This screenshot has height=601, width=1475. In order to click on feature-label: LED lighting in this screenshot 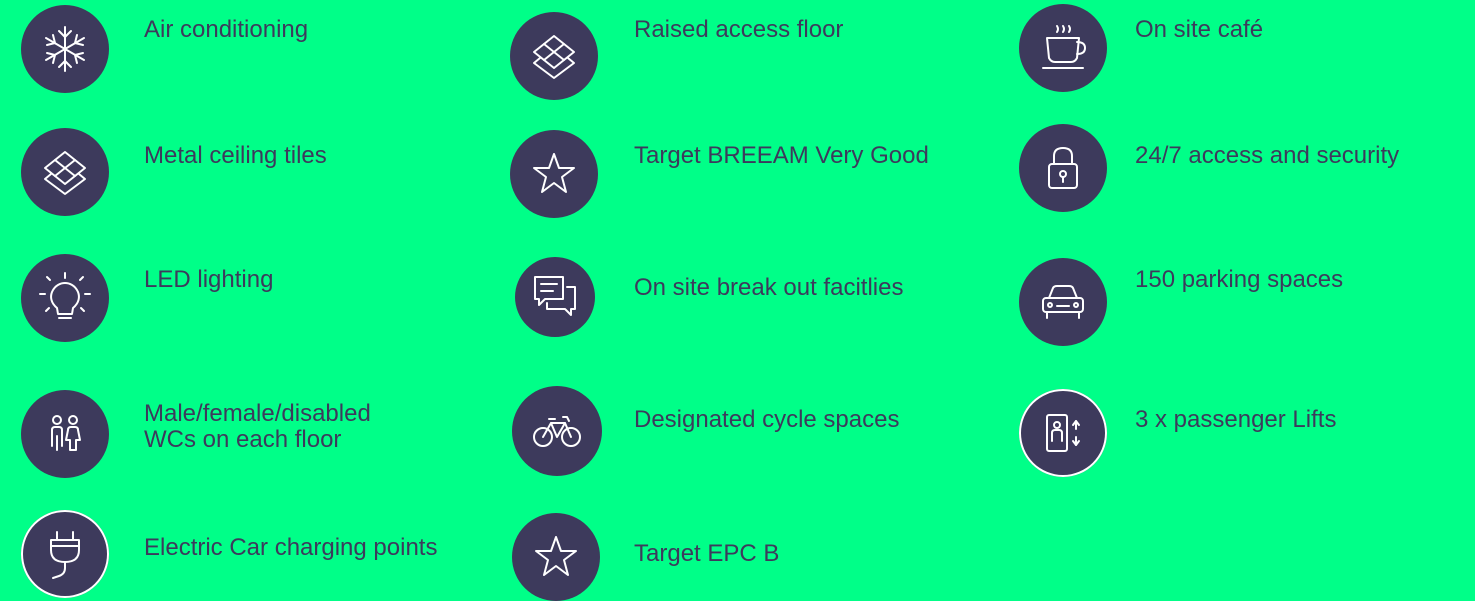, I will do `click(209, 279)`.